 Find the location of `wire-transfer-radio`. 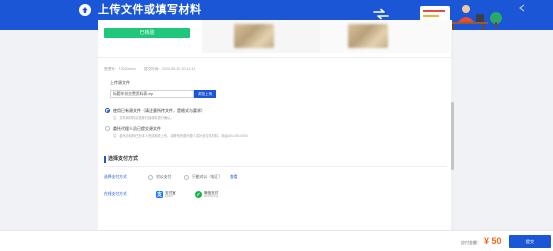

wire-transfer-radio is located at coordinates (186, 177).